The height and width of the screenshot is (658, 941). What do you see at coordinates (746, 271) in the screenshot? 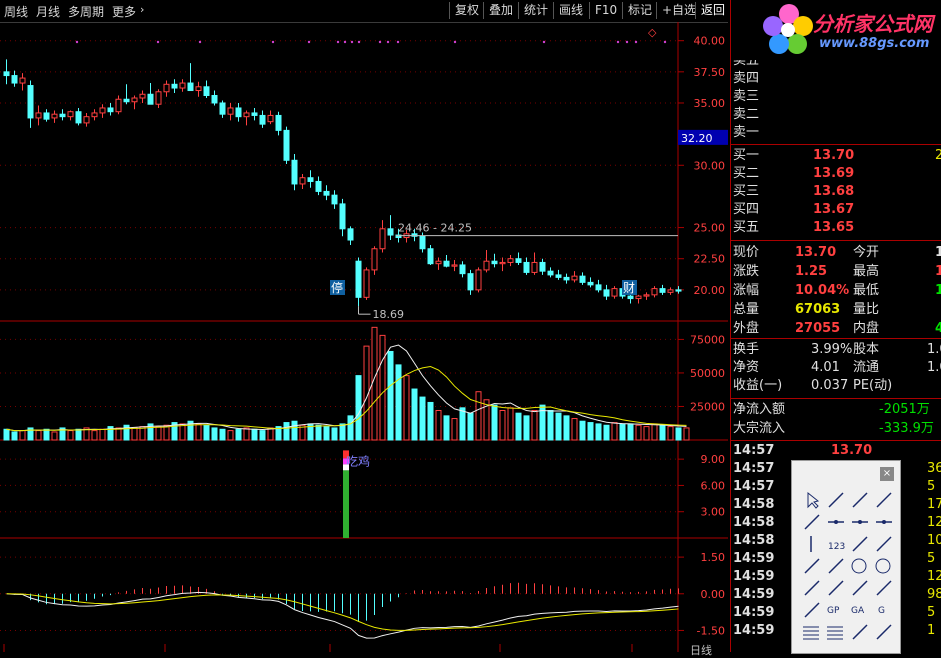
I see `stat-label: 涨跌` at bounding box center [746, 271].